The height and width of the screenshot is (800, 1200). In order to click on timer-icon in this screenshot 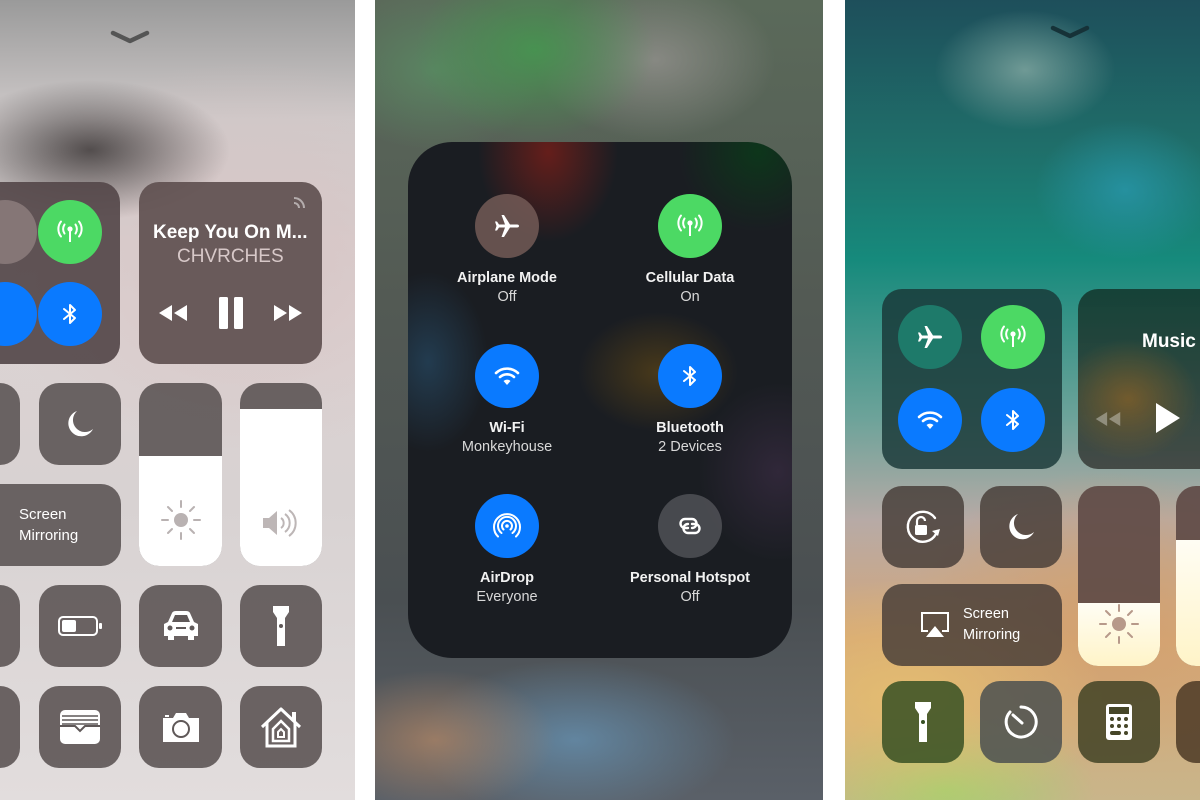, I will do `click(1021, 722)`.